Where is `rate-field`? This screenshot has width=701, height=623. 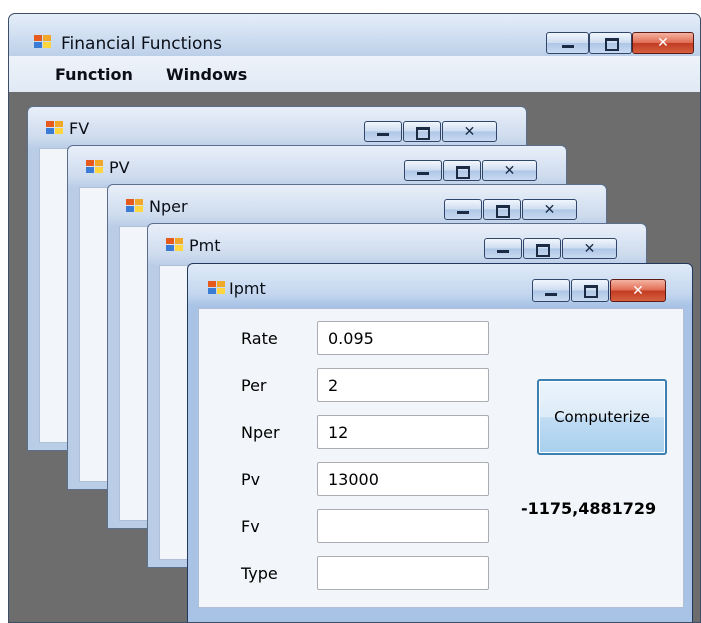 rate-field is located at coordinates (403, 338).